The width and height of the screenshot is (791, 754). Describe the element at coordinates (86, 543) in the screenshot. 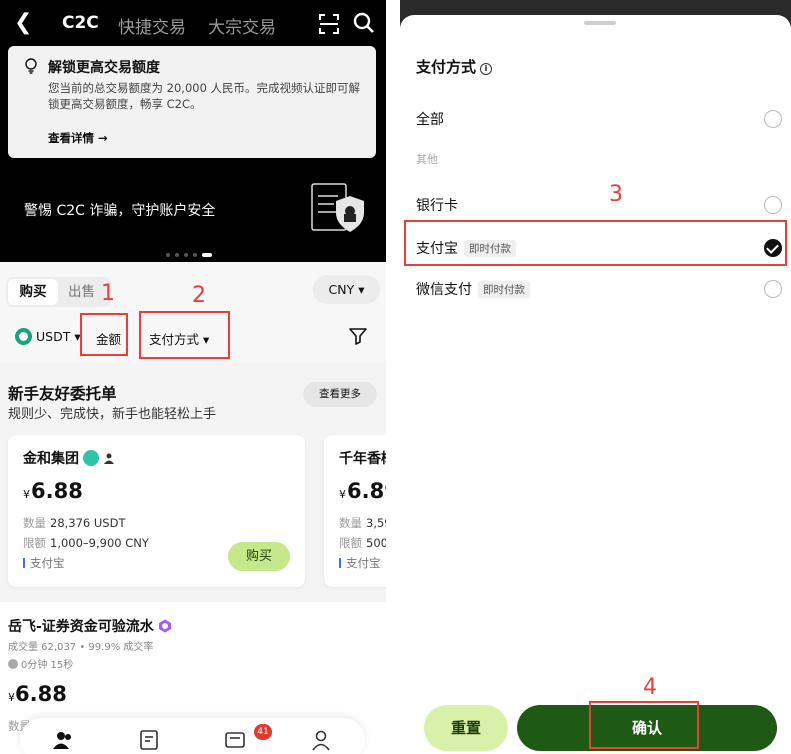

I see `offer-limit: 限额 1,000–9,900 CNY` at that location.